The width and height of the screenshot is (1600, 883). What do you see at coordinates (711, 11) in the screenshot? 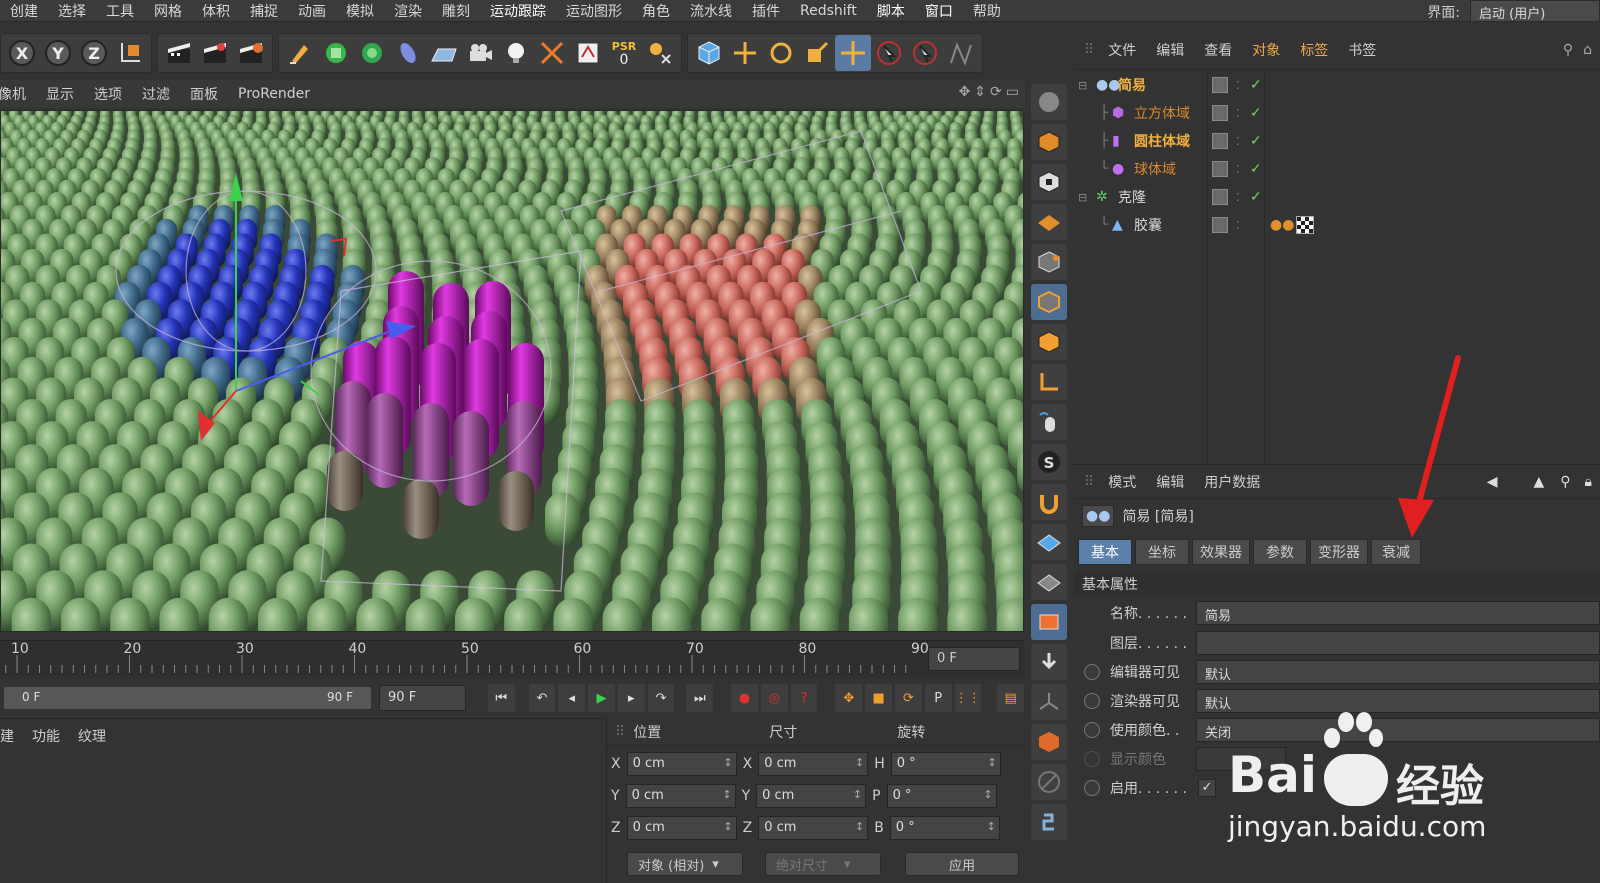
I see `menu-pipeline: 流水线` at bounding box center [711, 11].